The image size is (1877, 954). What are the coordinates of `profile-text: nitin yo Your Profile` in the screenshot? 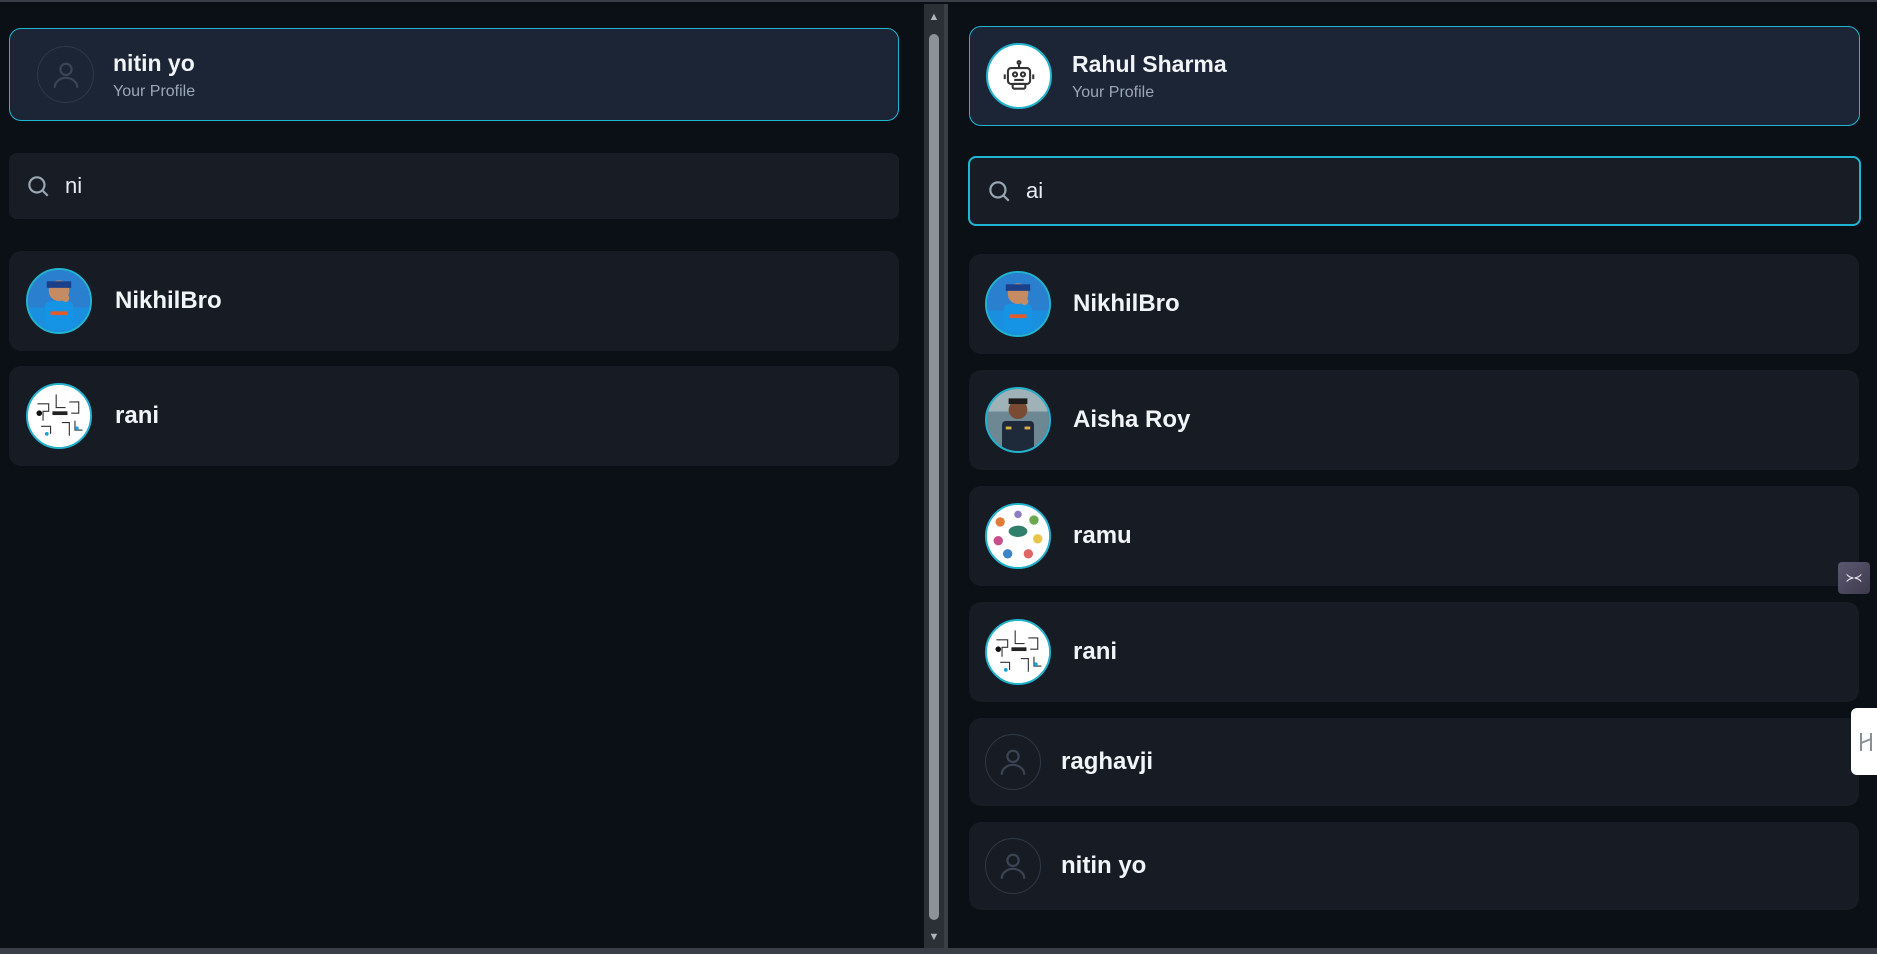 It's located at (154, 75).